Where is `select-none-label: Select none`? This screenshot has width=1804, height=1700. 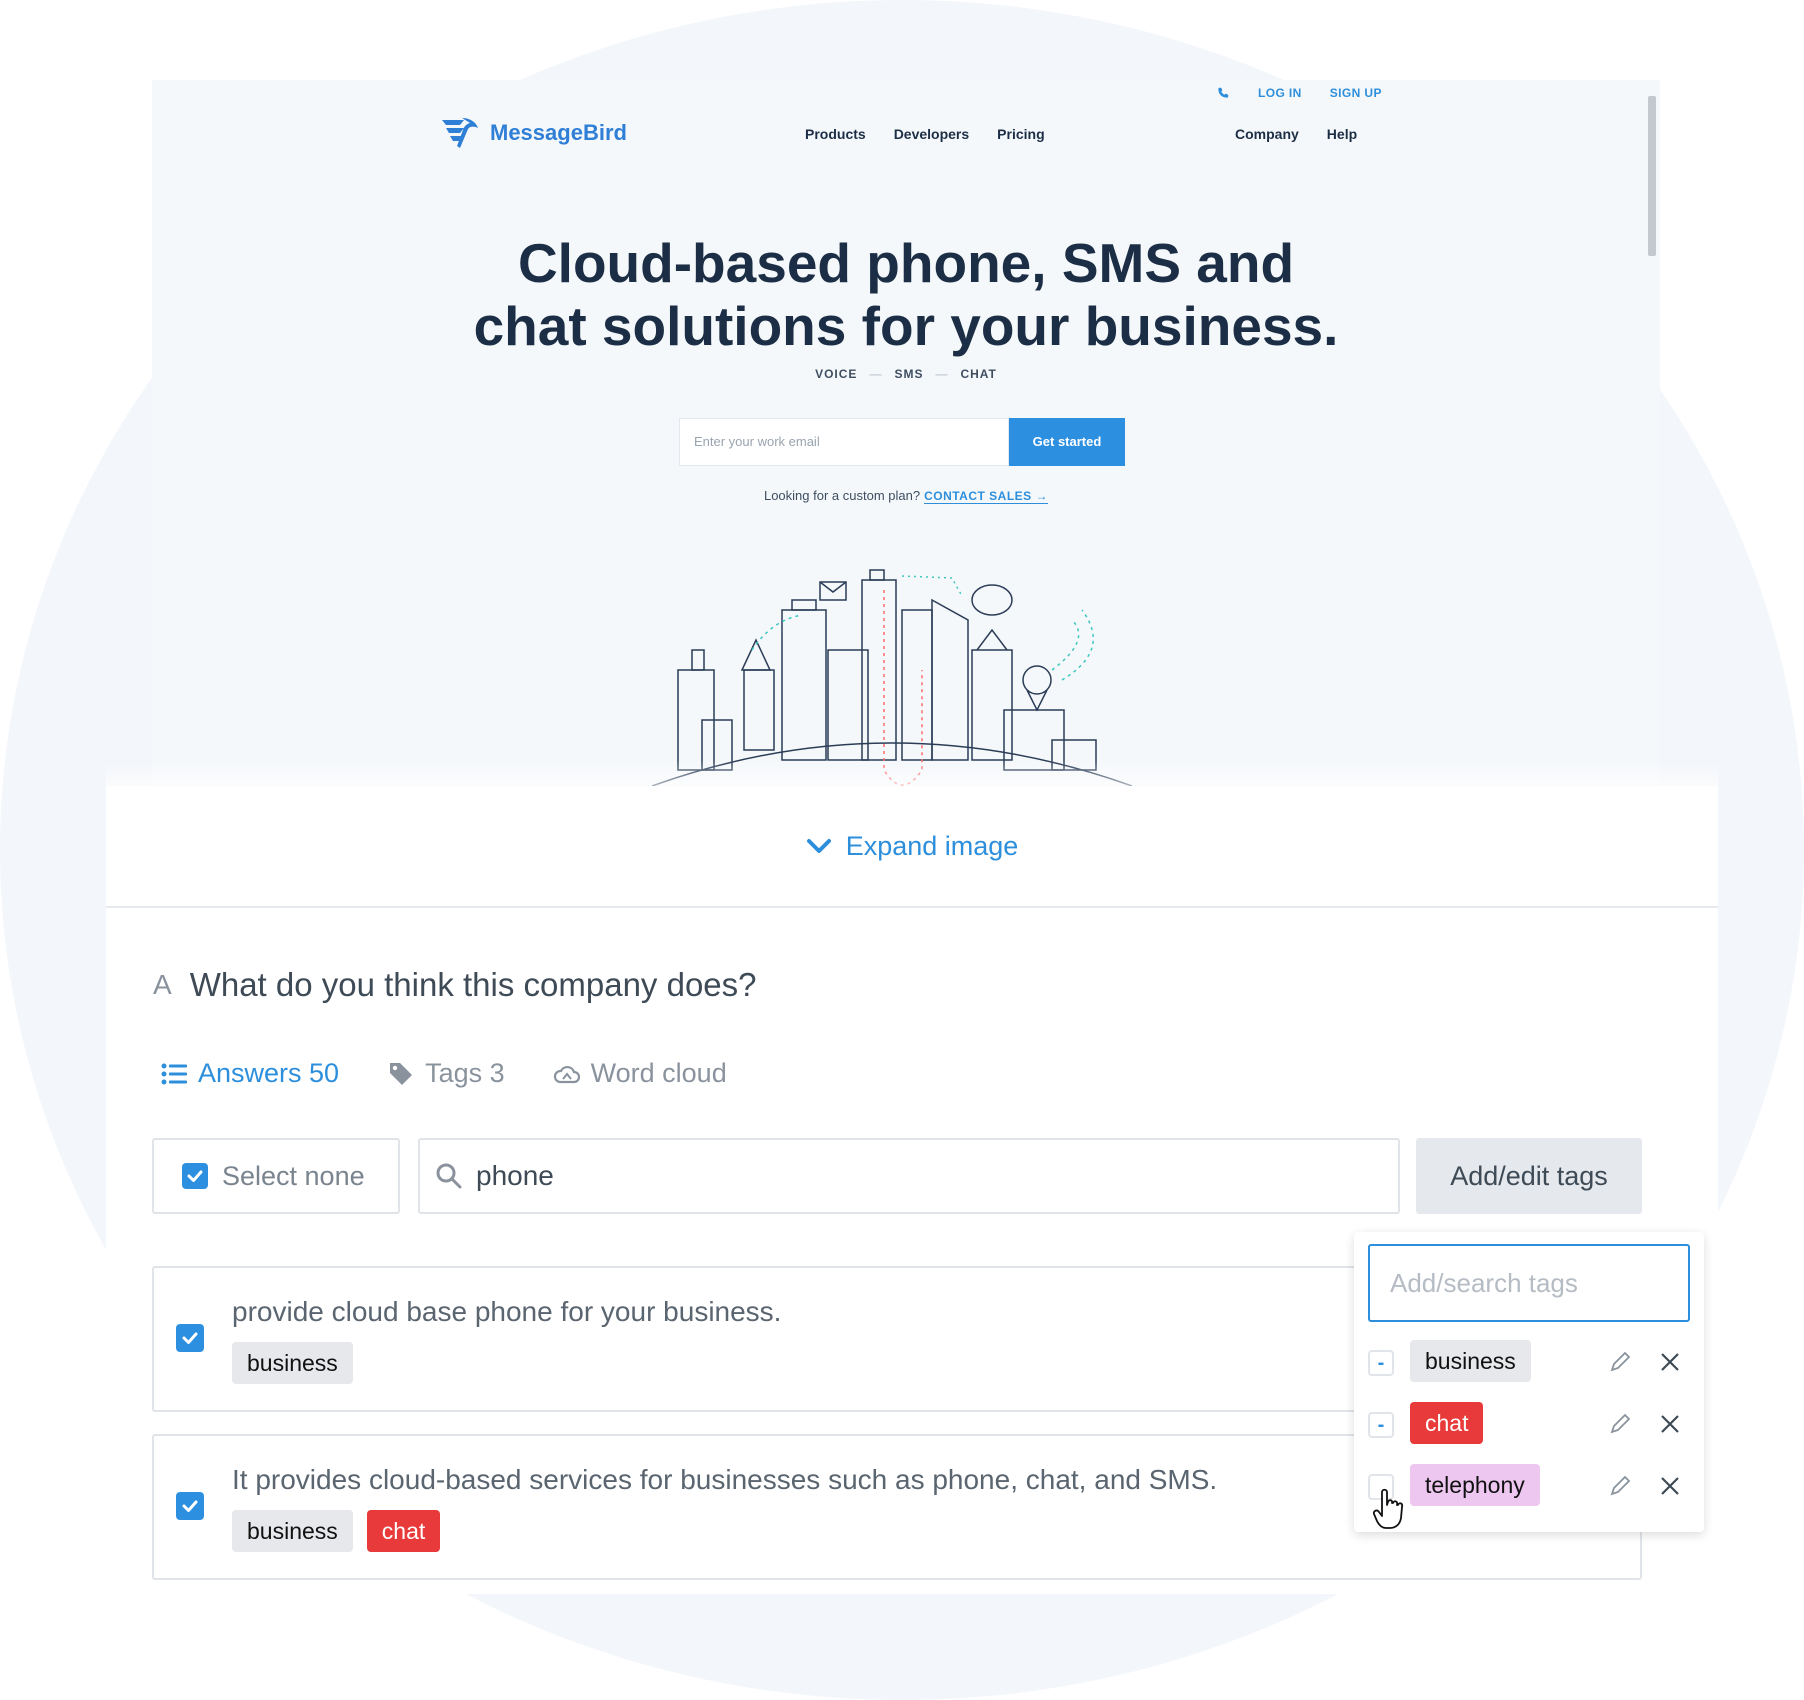 select-none-label: Select none is located at coordinates (293, 1175).